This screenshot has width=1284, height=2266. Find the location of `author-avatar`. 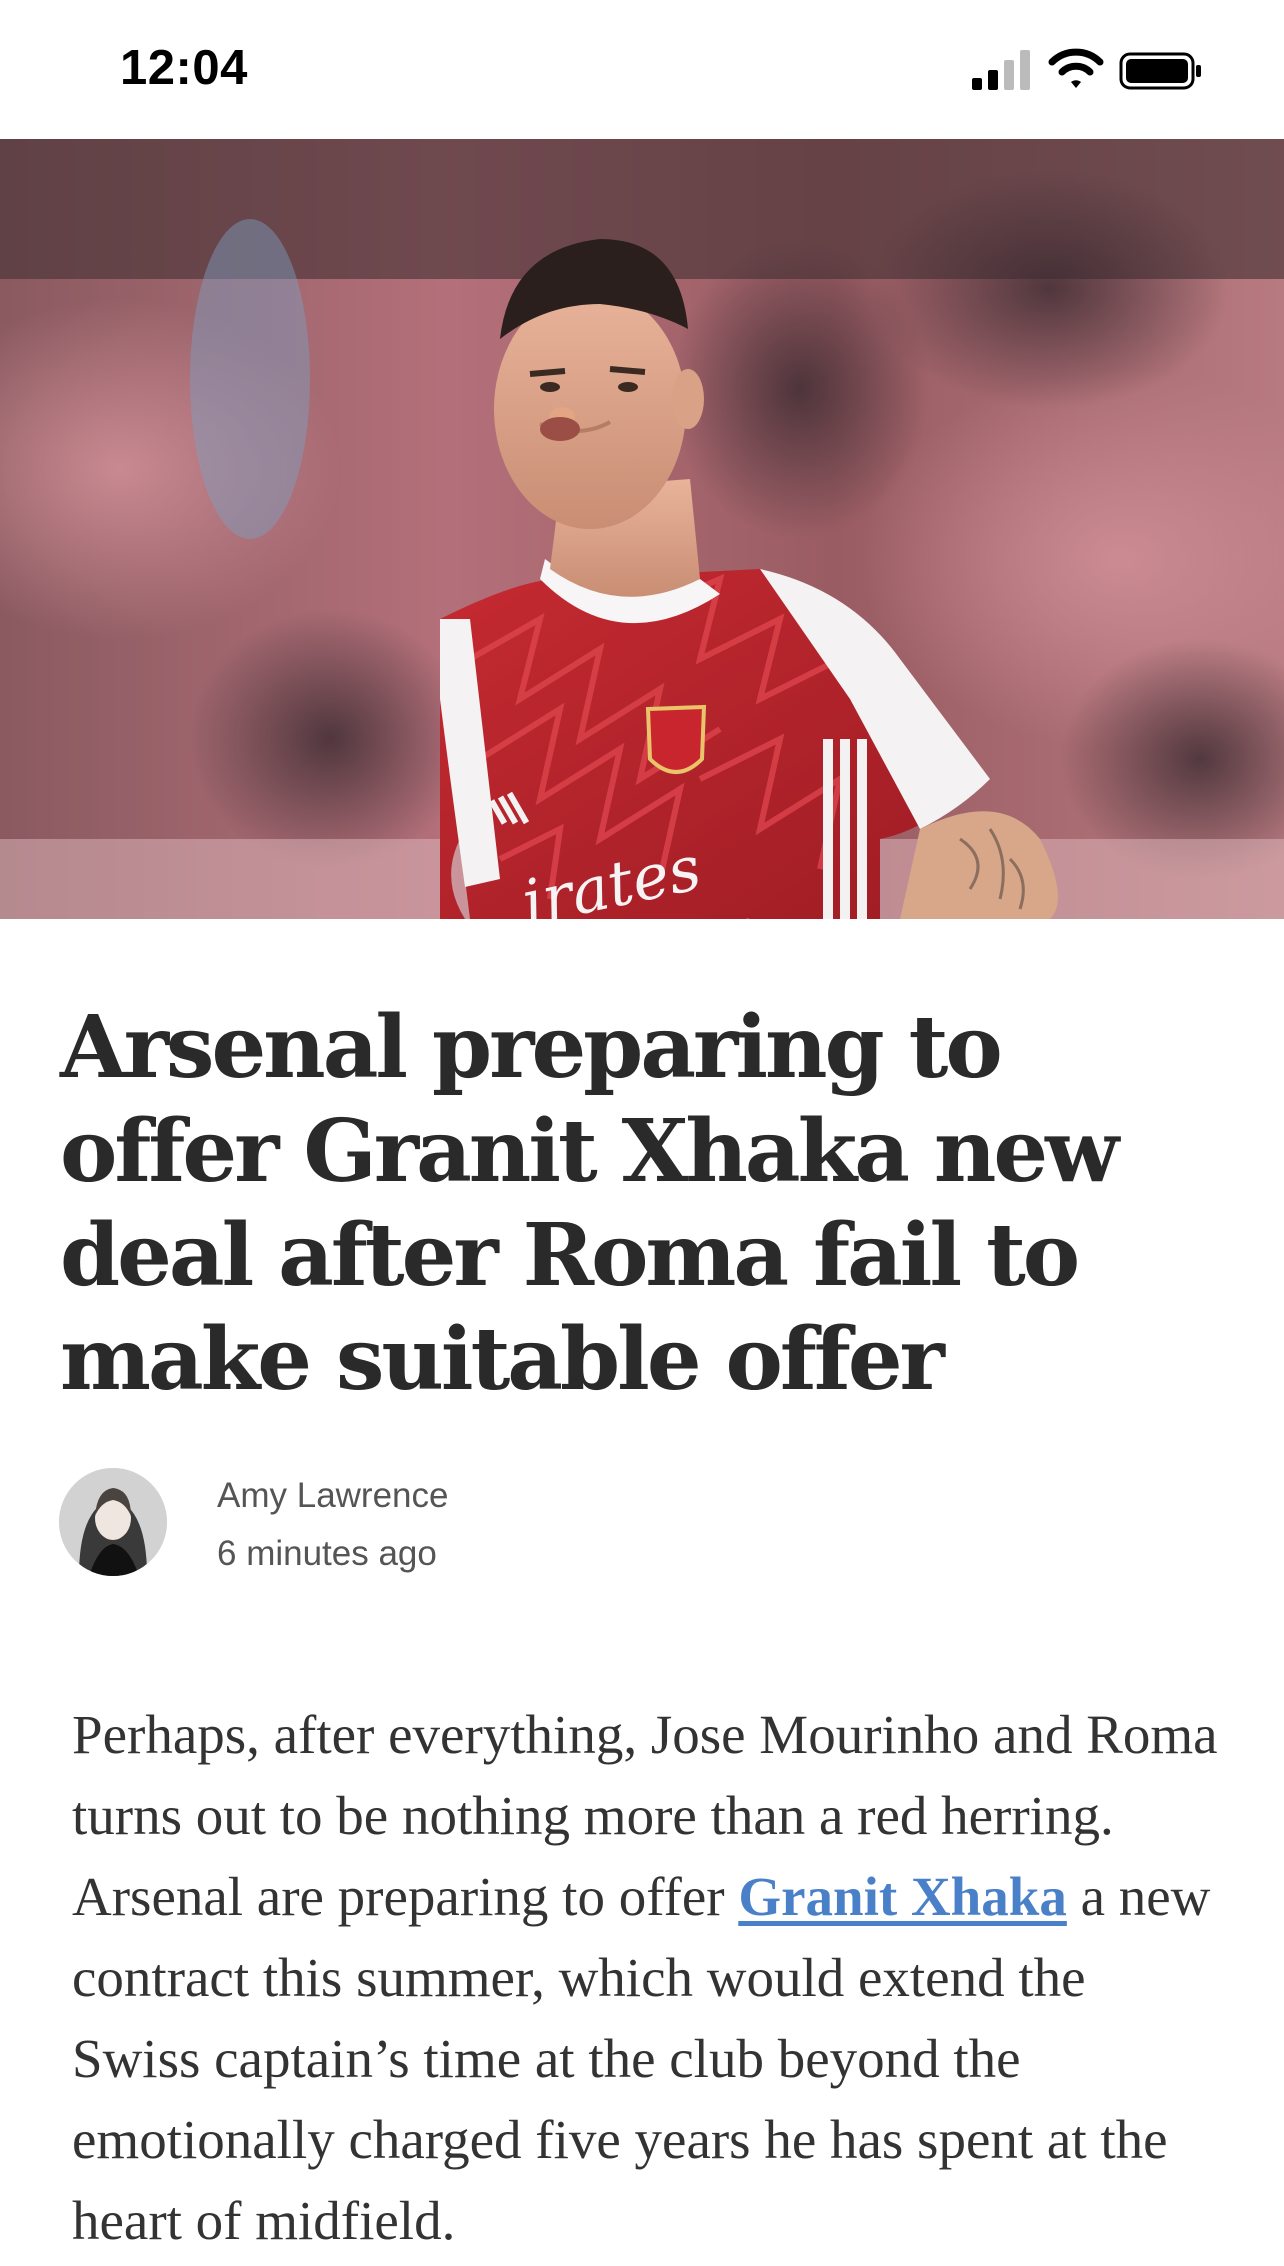

author-avatar is located at coordinates (113, 1522).